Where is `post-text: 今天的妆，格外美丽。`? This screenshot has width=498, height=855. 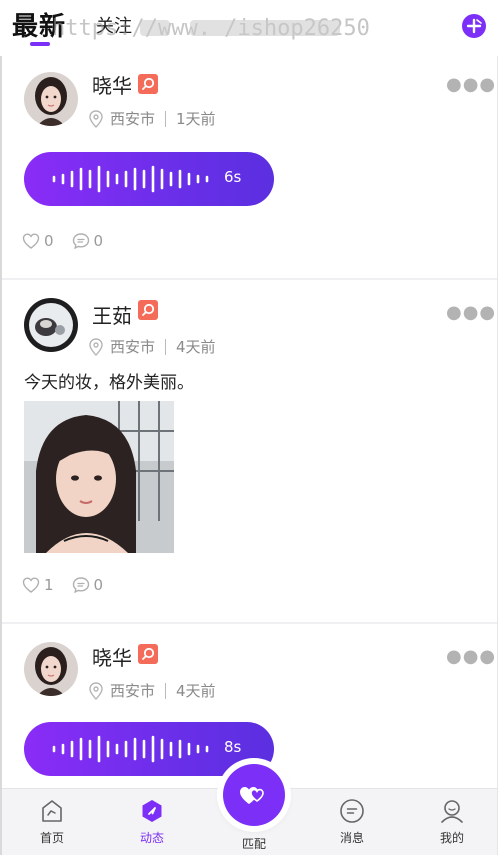 post-text: 今天的妆，格外美丽。 is located at coordinates (109, 383).